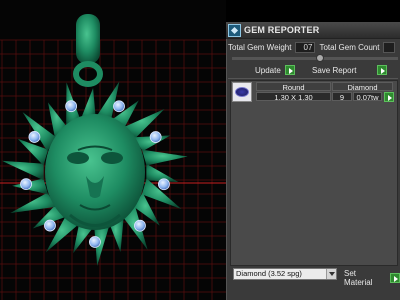 The height and width of the screenshot is (300, 400). What do you see at coordinates (242, 92) in the screenshot?
I see `gem-thumbnail-icon` at bounding box center [242, 92].